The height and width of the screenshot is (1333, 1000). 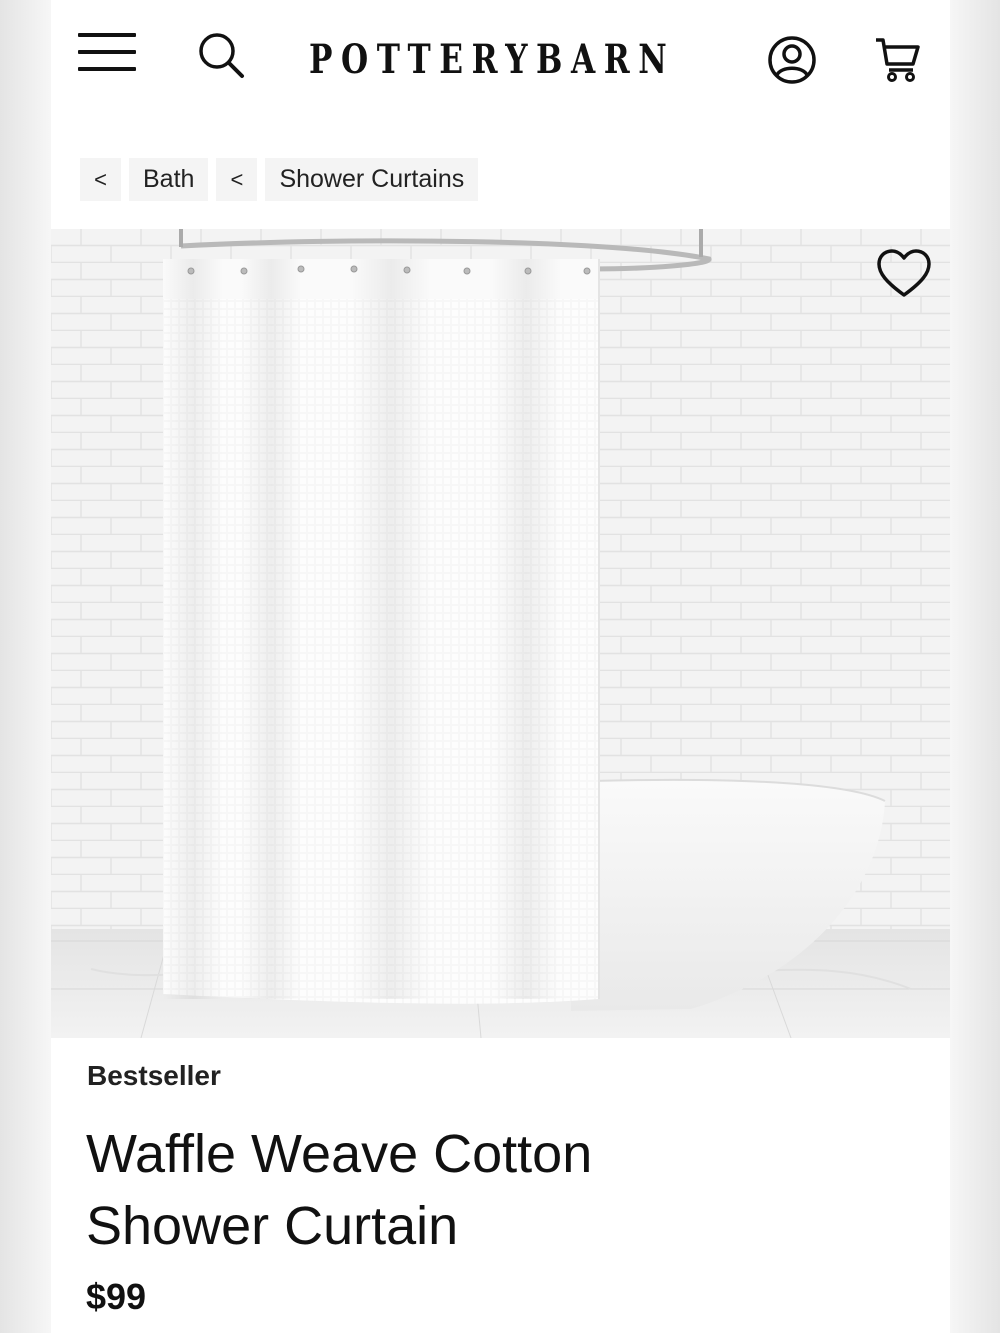 What do you see at coordinates (792, 60) in the screenshot?
I see `account-icon` at bounding box center [792, 60].